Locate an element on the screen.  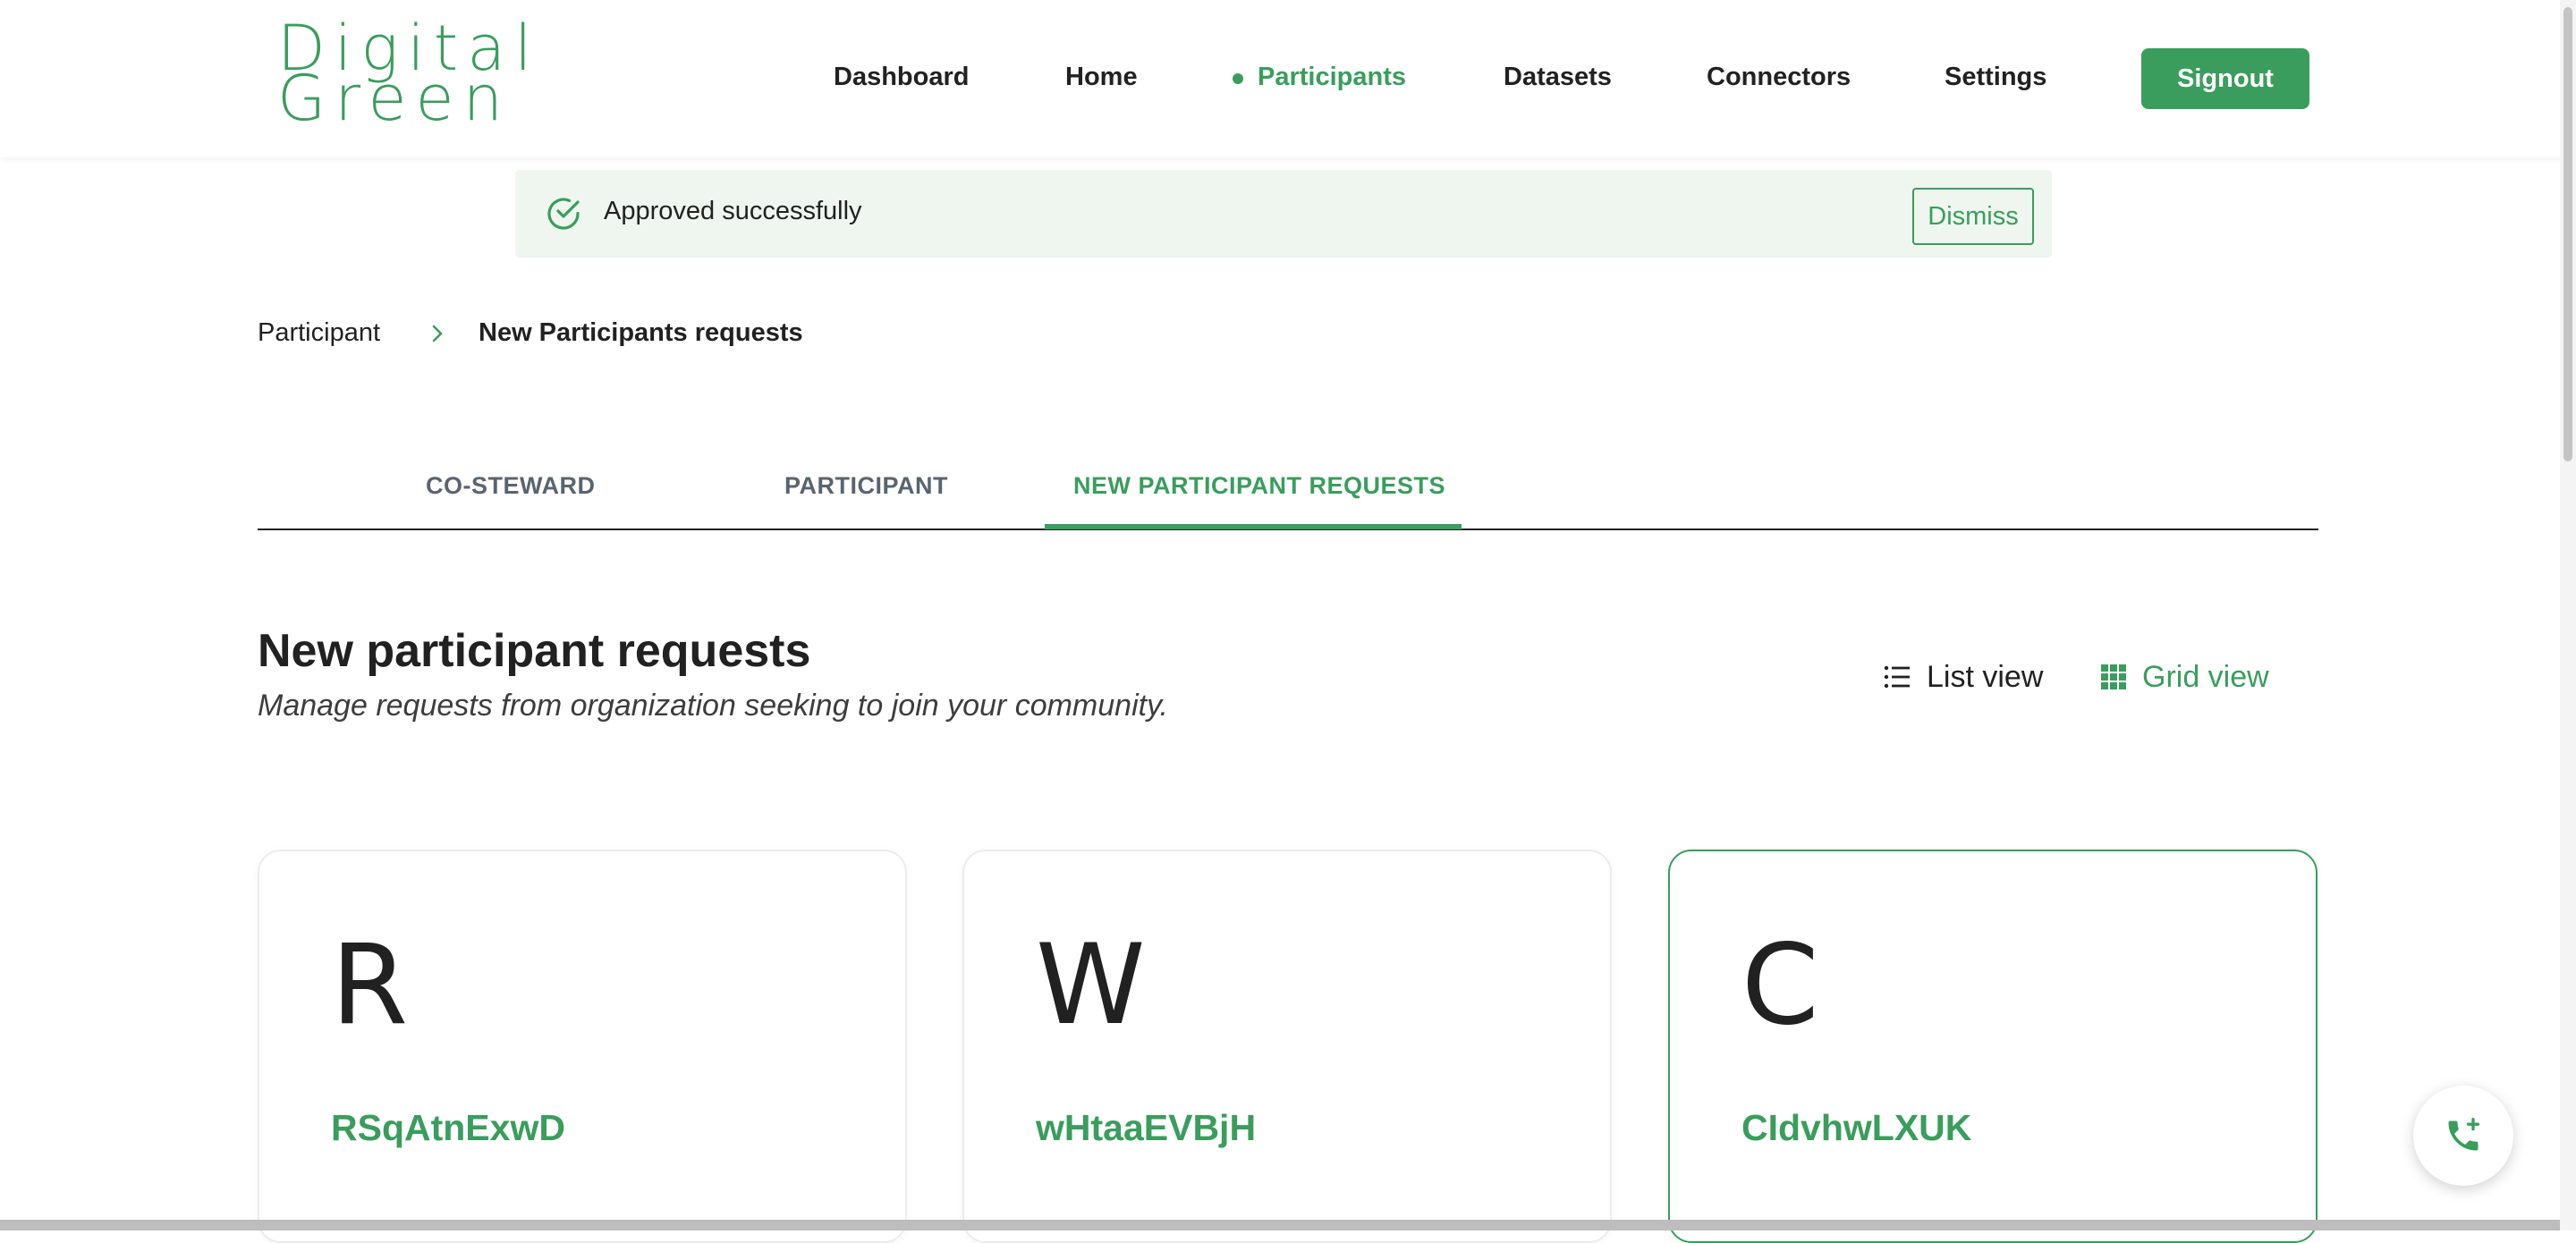
breadcrumb-current: New Participants requests is located at coordinates (641, 332).